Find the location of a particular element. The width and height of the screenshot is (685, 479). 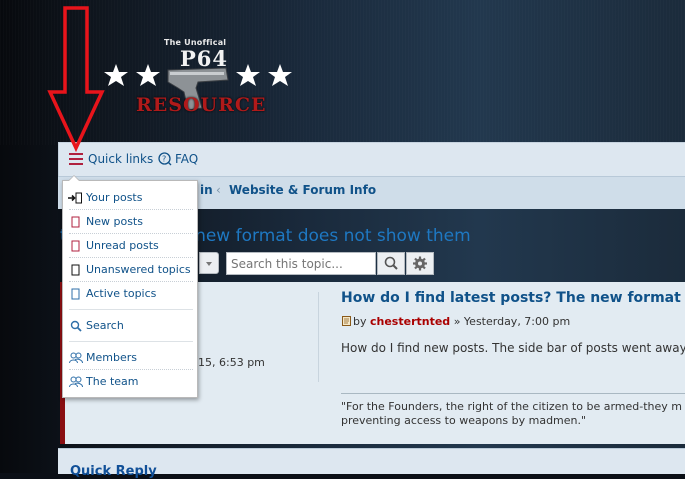

menu-item-new-posts: New posts is located at coordinates (130, 222).